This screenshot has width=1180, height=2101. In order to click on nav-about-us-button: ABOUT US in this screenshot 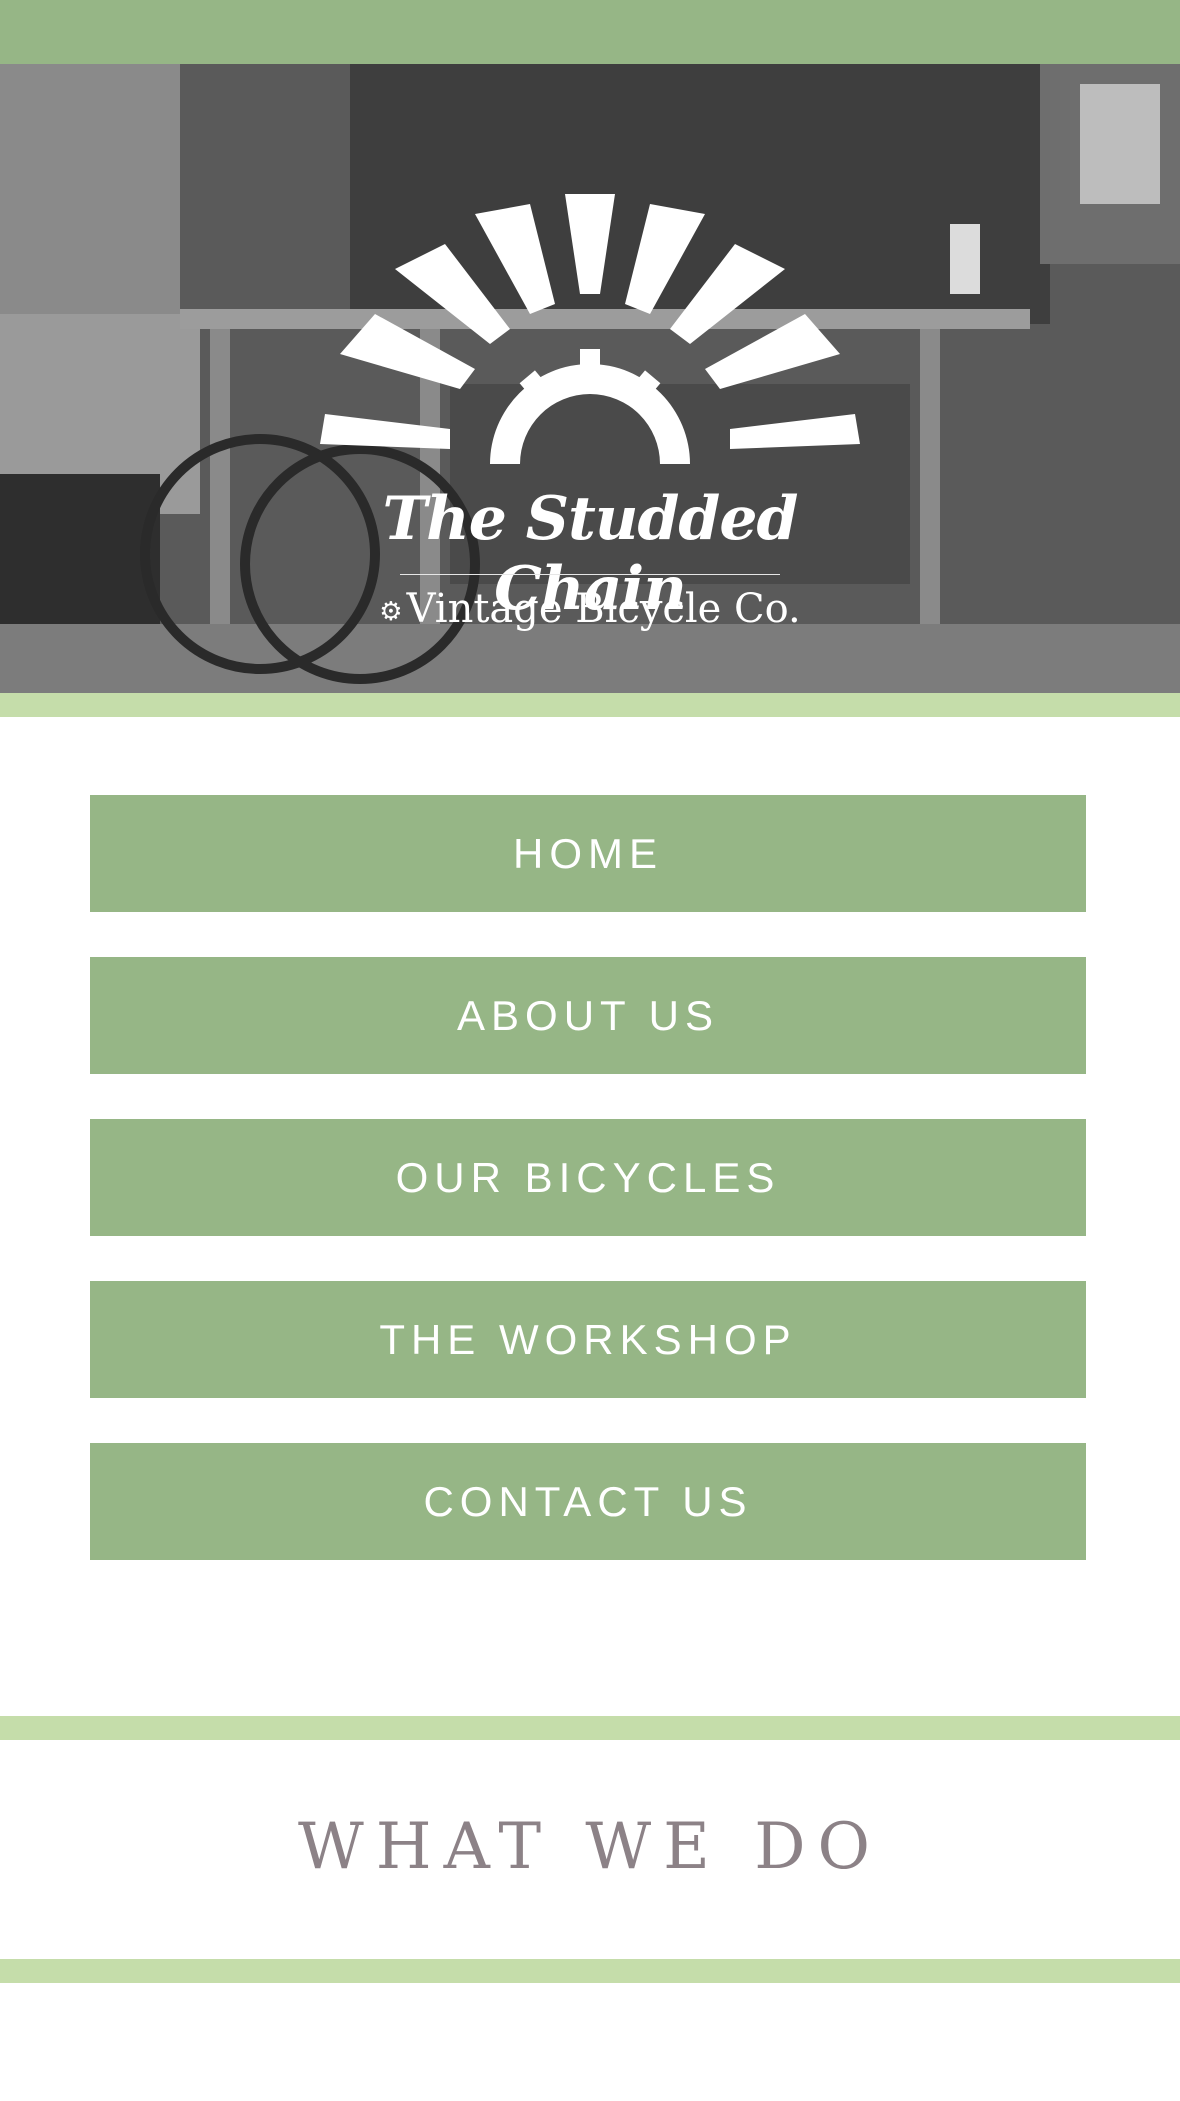, I will do `click(588, 1015)`.